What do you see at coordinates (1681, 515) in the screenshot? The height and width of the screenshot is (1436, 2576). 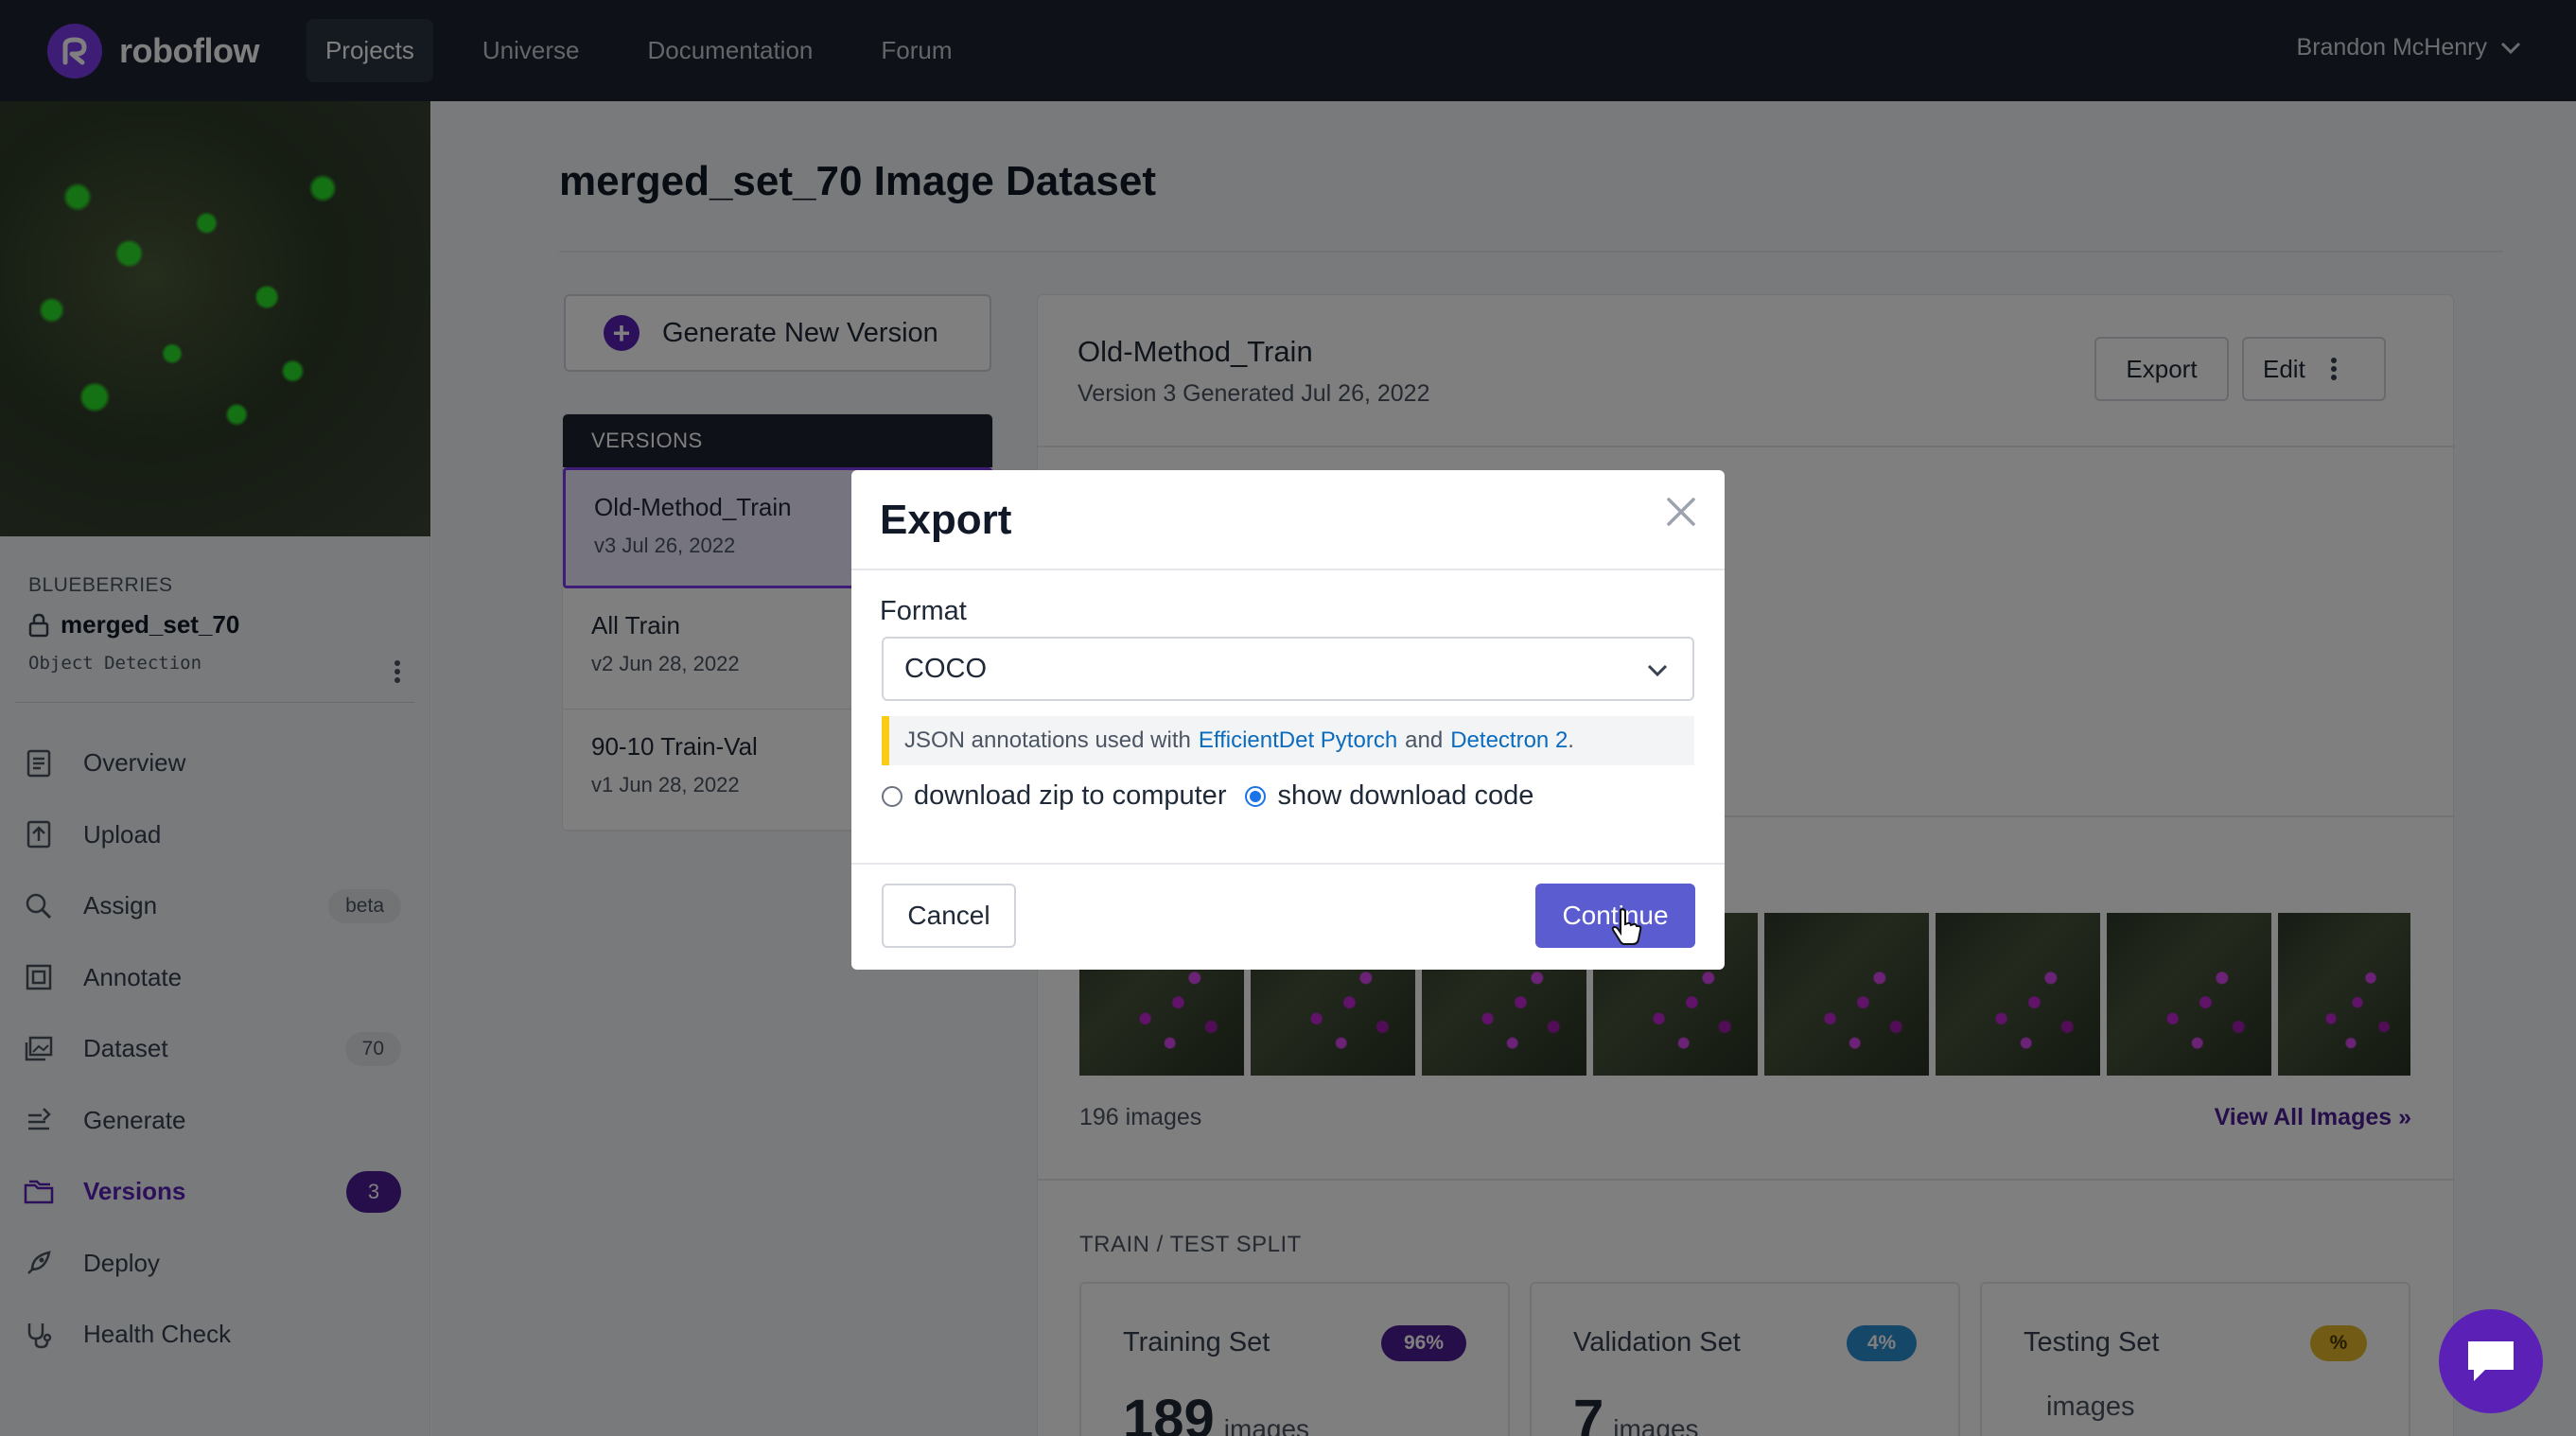 I see `close-icon` at bounding box center [1681, 515].